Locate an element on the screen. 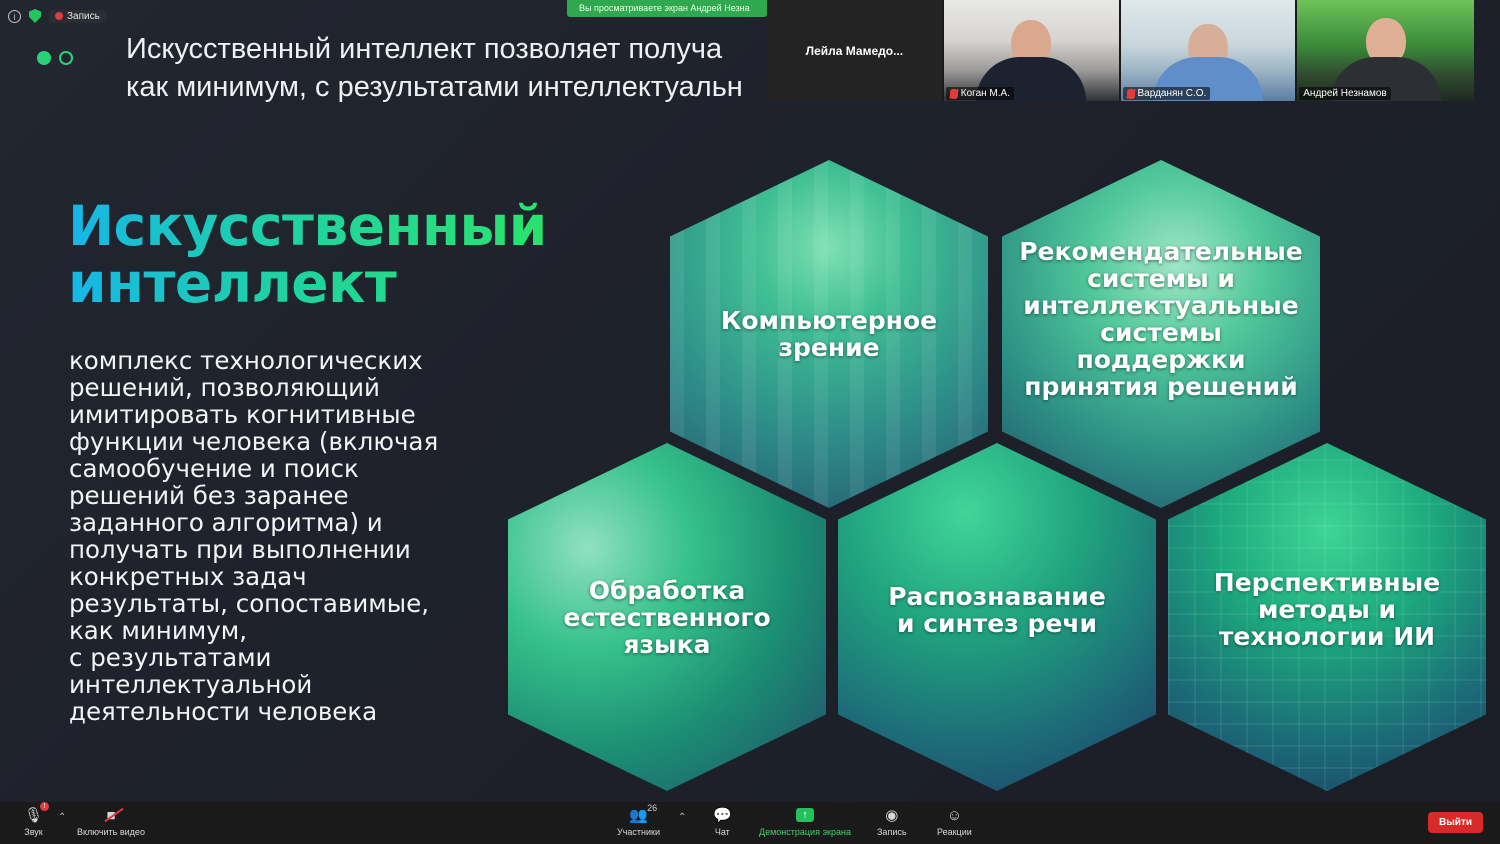 The width and height of the screenshot is (1500, 844). participant-name: Варданян С.О. is located at coordinates (1172, 93).